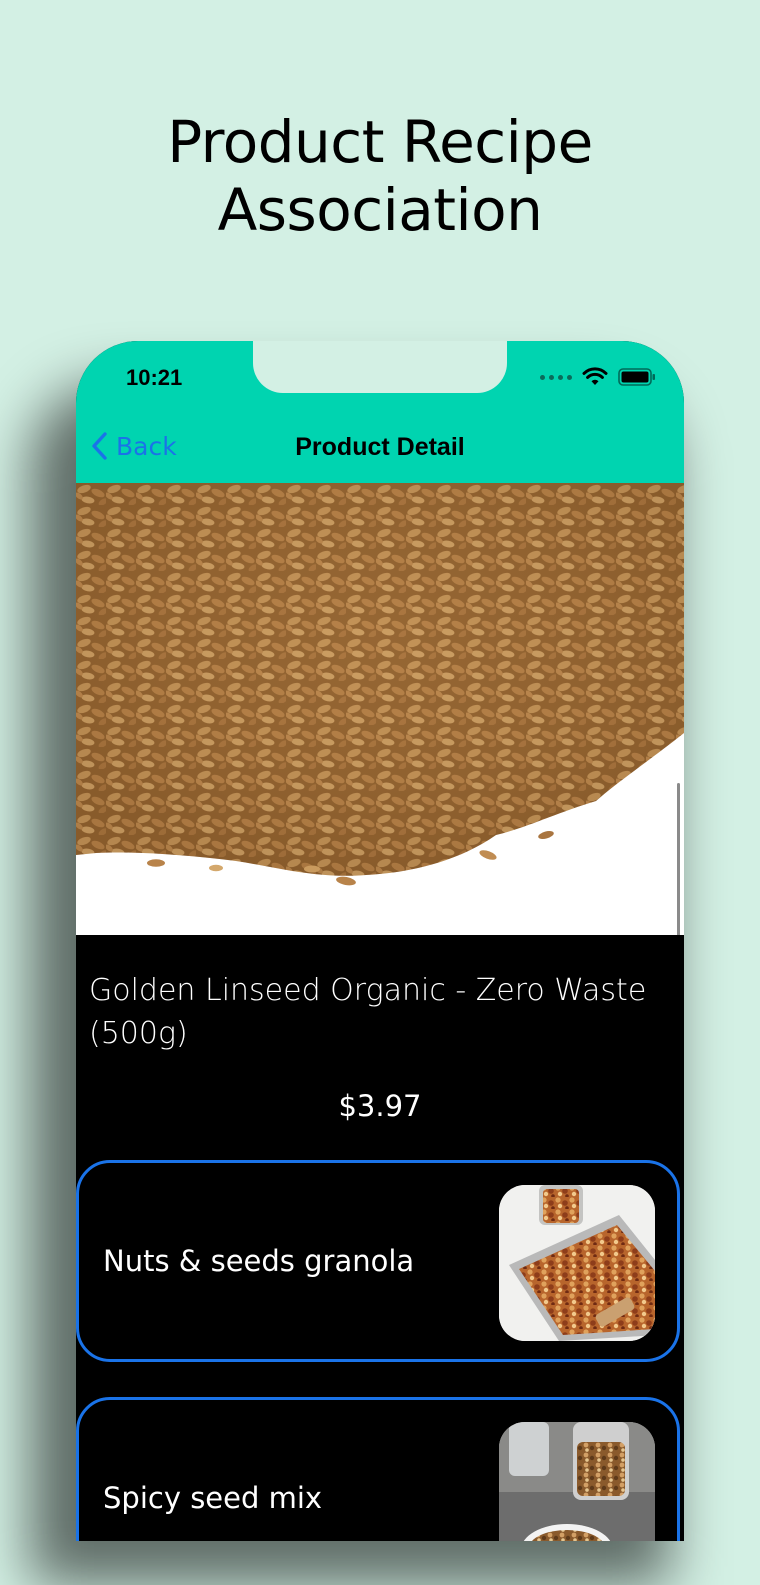 This screenshot has width=760, height=1585. I want to click on page-title: Product Detail, so click(380, 447).